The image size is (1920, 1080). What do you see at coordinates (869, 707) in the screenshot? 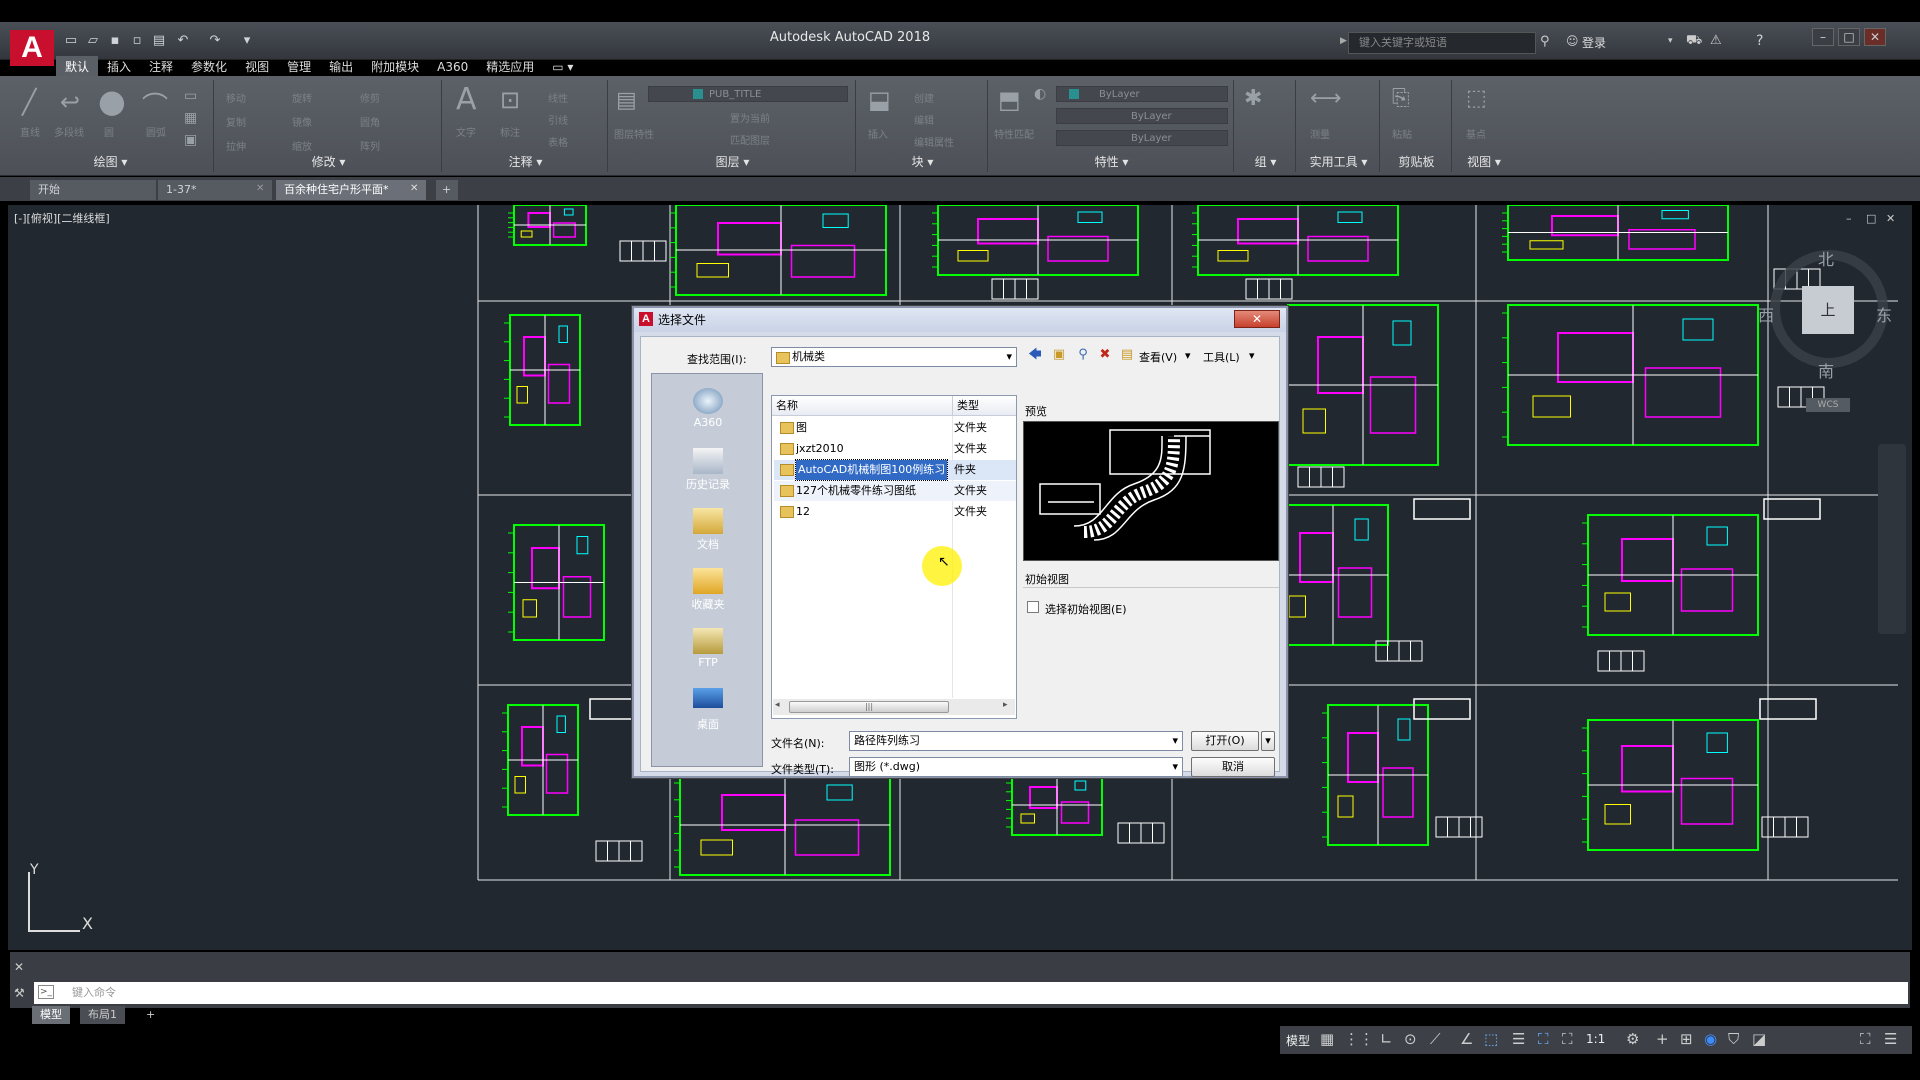
I see `scroll-thumb: |||` at bounding box center [869, 707].